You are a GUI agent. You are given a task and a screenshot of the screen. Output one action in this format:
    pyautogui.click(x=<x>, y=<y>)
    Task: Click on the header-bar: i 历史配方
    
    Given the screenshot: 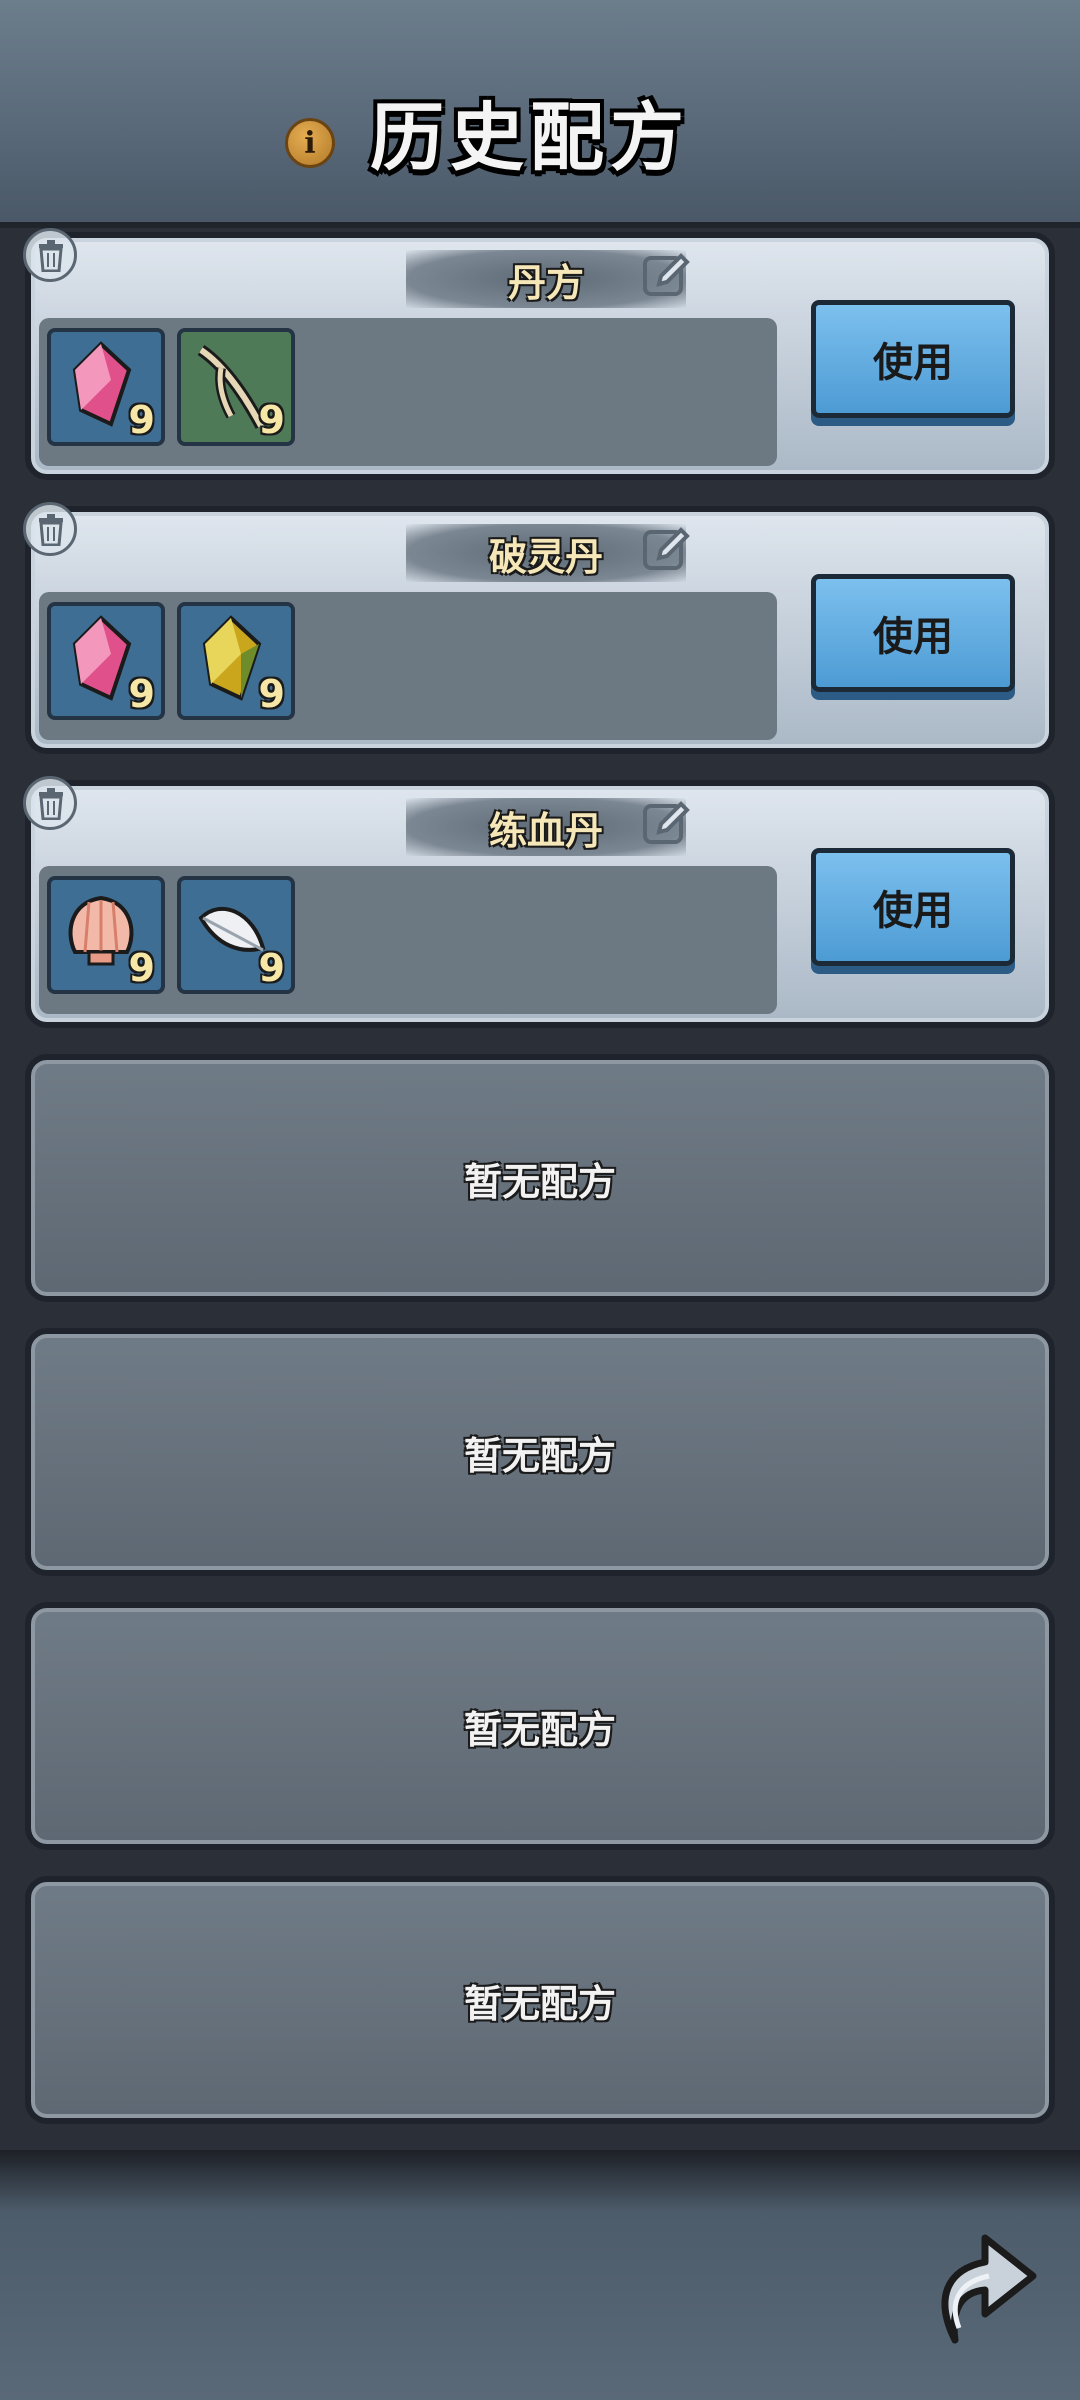 What is the action you would take?
    pyautogui.click(x=540, y=114)
    